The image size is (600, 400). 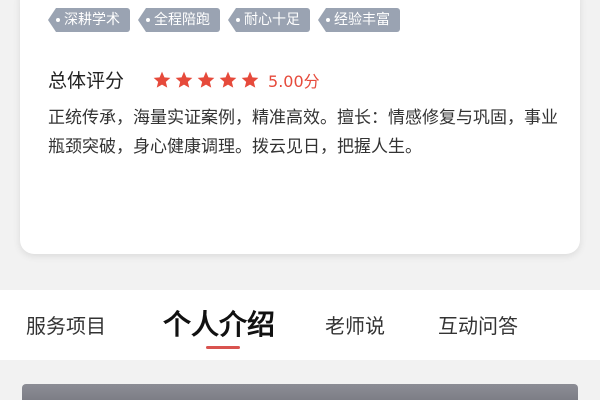 What do you see at coordinates (179, 20) in the screenshot?
I see `tag: 全程陪跑` at bounding box center [179, 20].